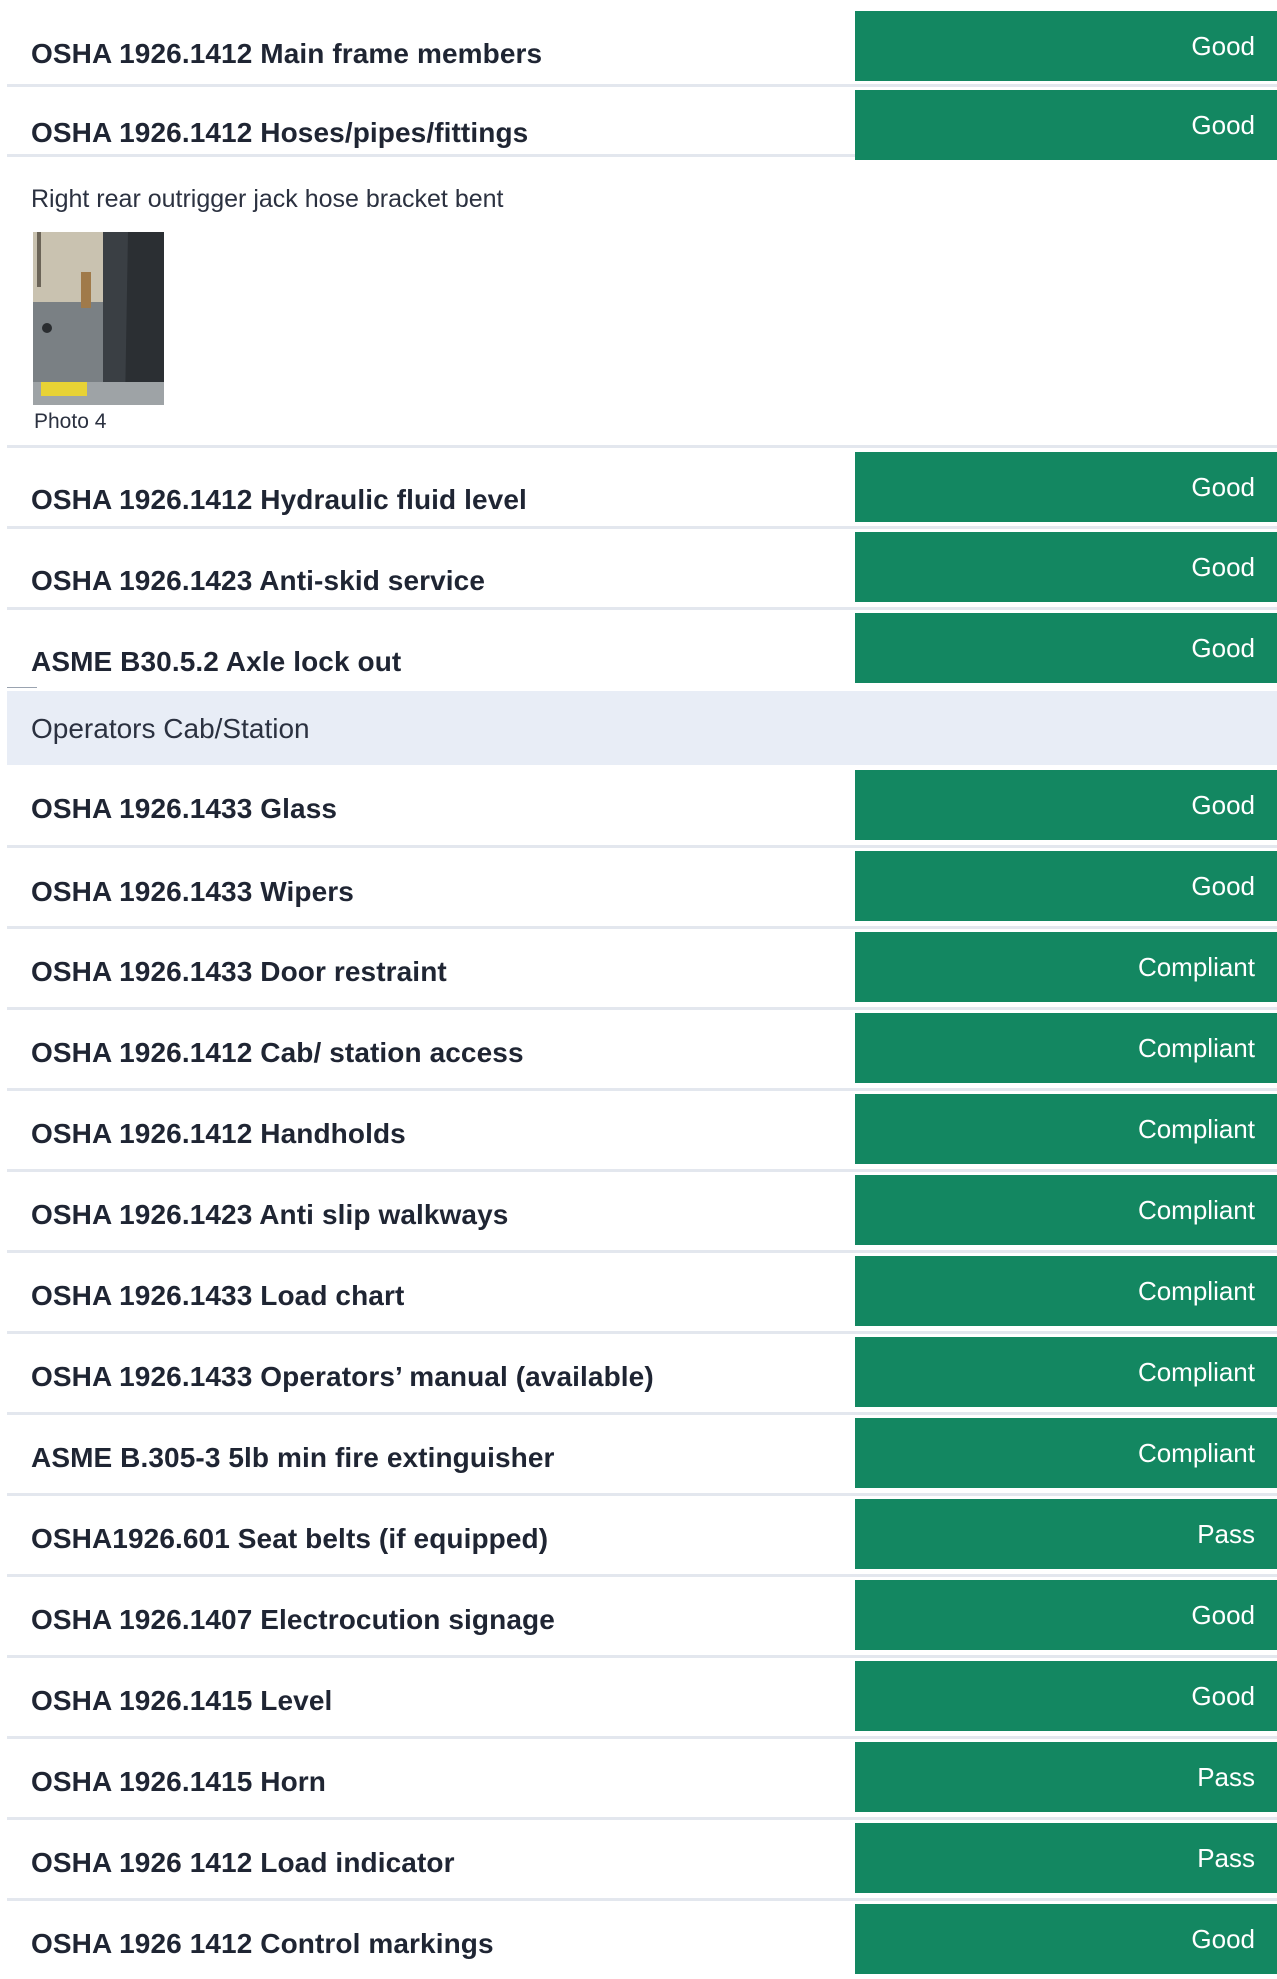 Image resolution: width=1277 pixels, height=1979 pixels. What do you see at coordinates (184, 808) in the screenshot?
I see `item-label: OSHA 1926.1433 Glass` at bounding box center [184, 808].